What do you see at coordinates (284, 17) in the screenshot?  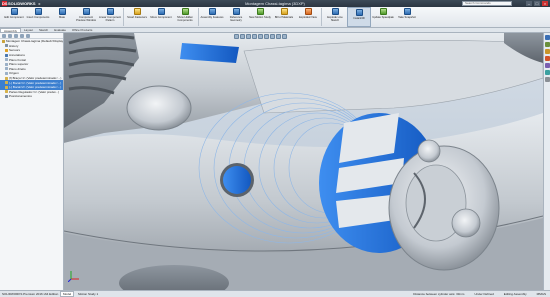 I see `bill-of-materials-button: Bill of Materials` at bounding box center [284, 17].